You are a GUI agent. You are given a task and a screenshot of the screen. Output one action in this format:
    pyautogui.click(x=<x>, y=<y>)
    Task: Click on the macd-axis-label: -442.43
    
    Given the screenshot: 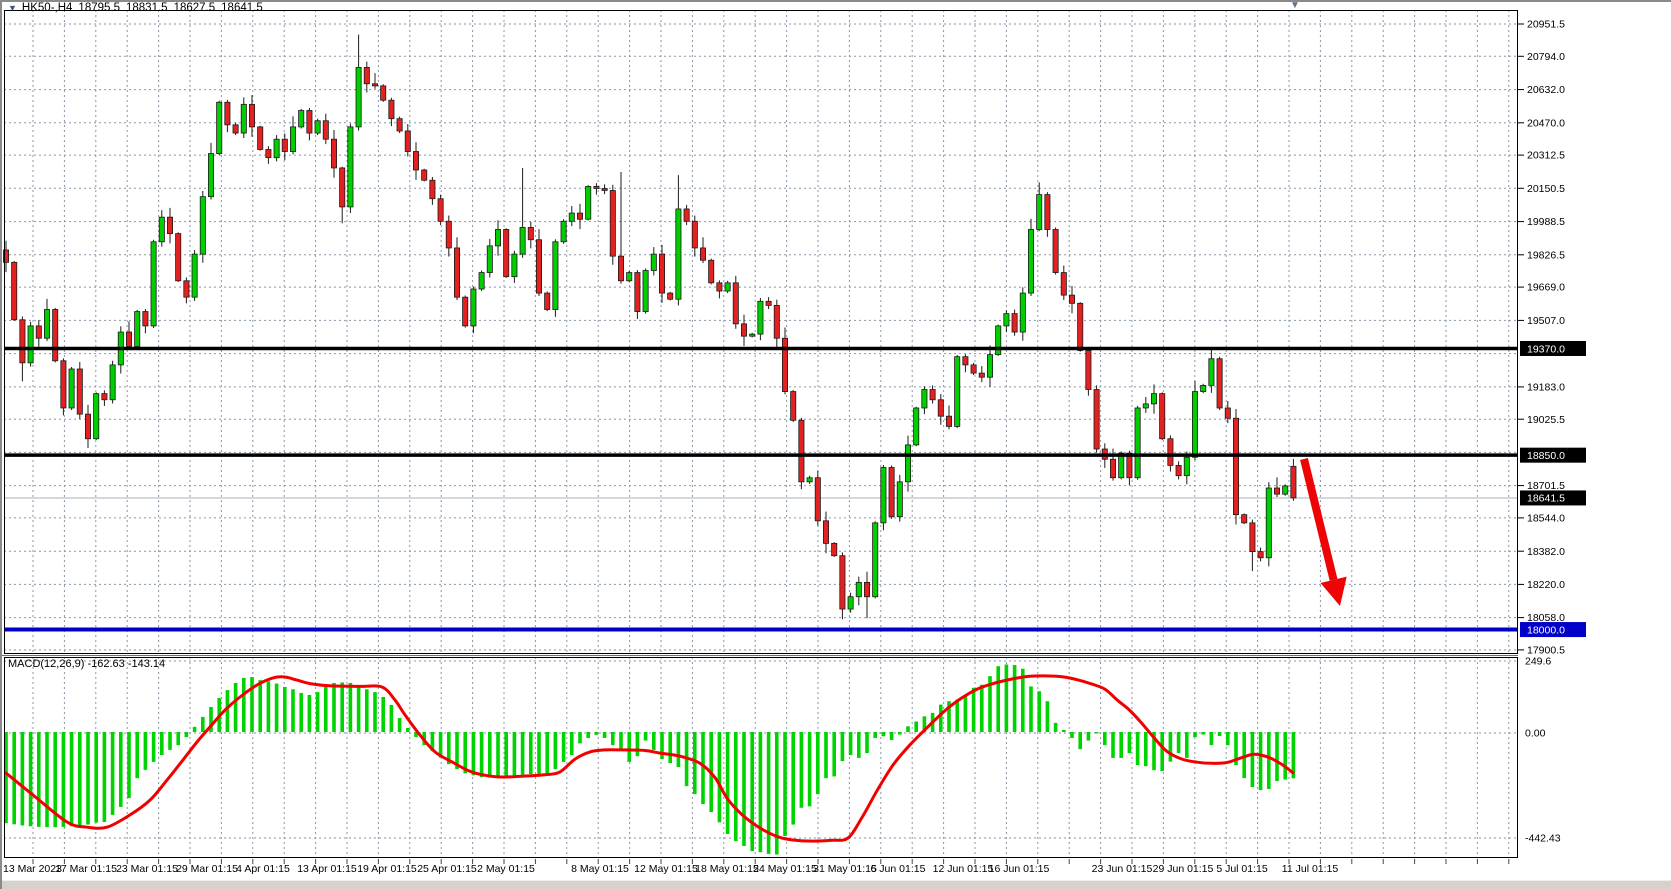 What is the action you would take?
    pyautogui.click(x=1543, y=839)
    